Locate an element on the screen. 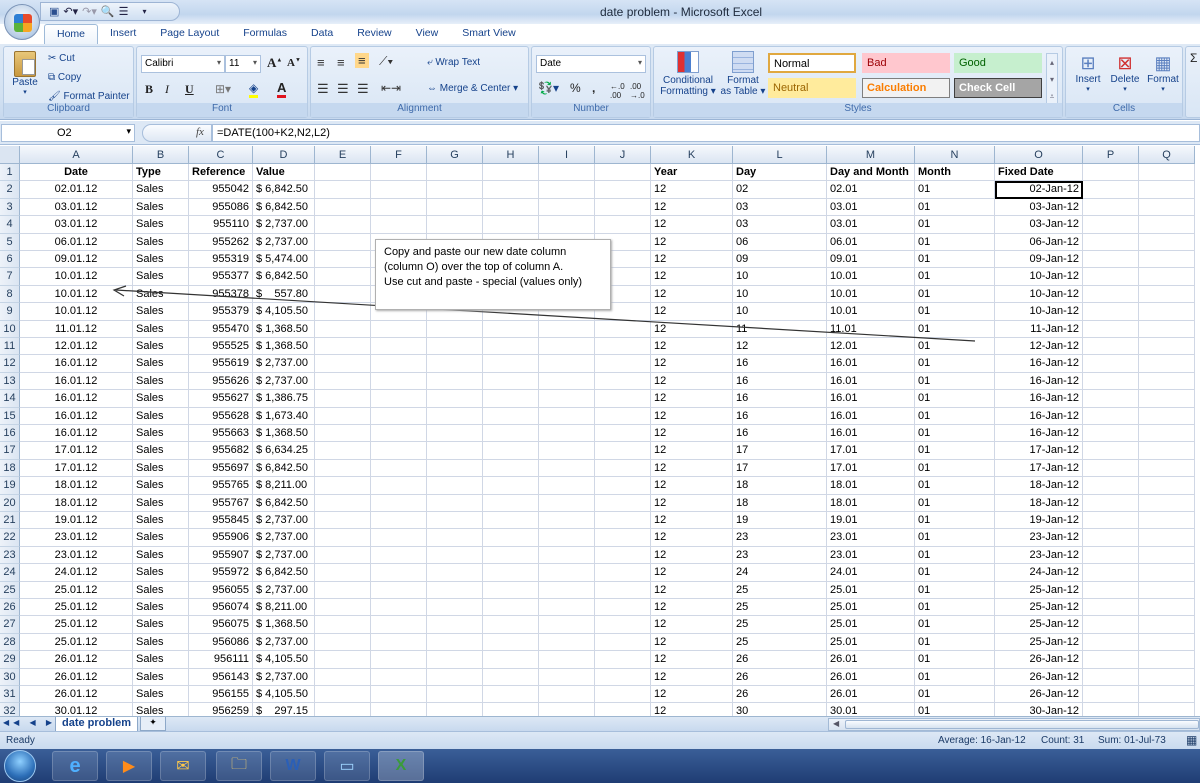  cell-k30: 12 is located at coordinates (692, 677).